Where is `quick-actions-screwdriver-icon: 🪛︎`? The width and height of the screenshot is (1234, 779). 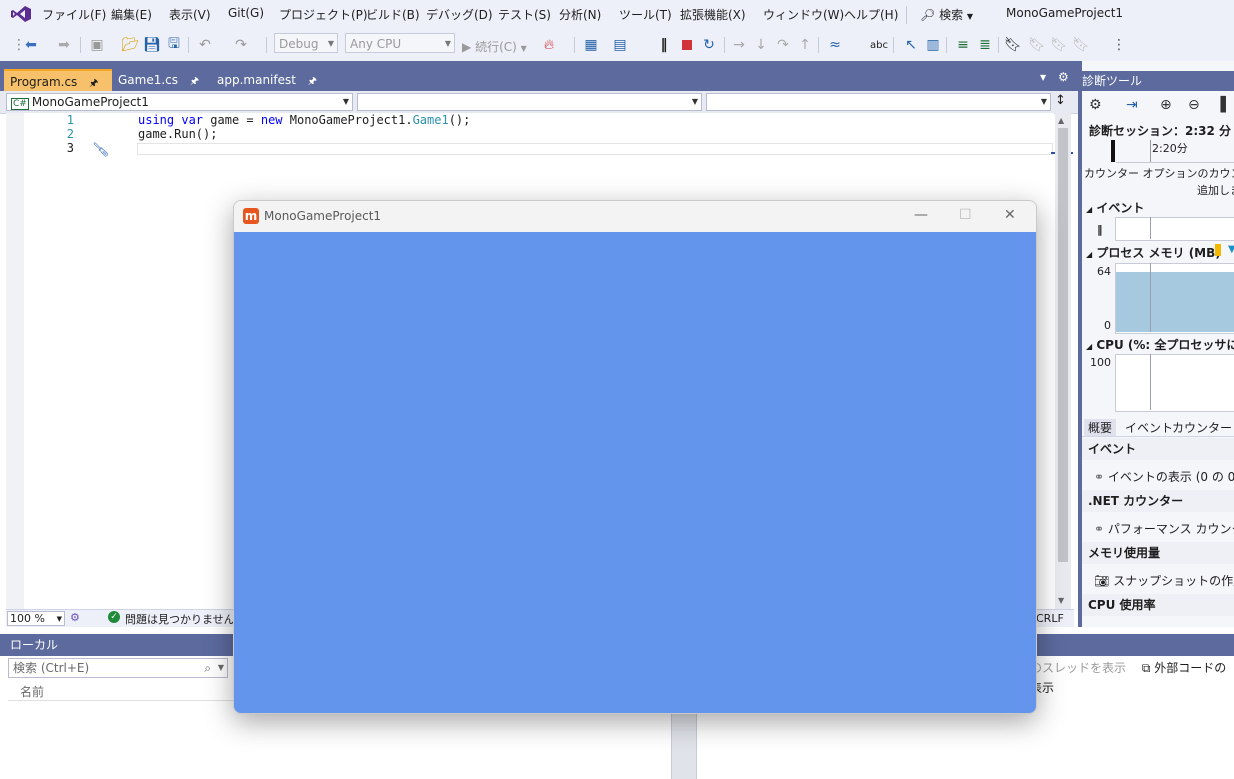
quick-actions-screwdriver-icon: 🪛︎ is located at coordinates (101, 150).